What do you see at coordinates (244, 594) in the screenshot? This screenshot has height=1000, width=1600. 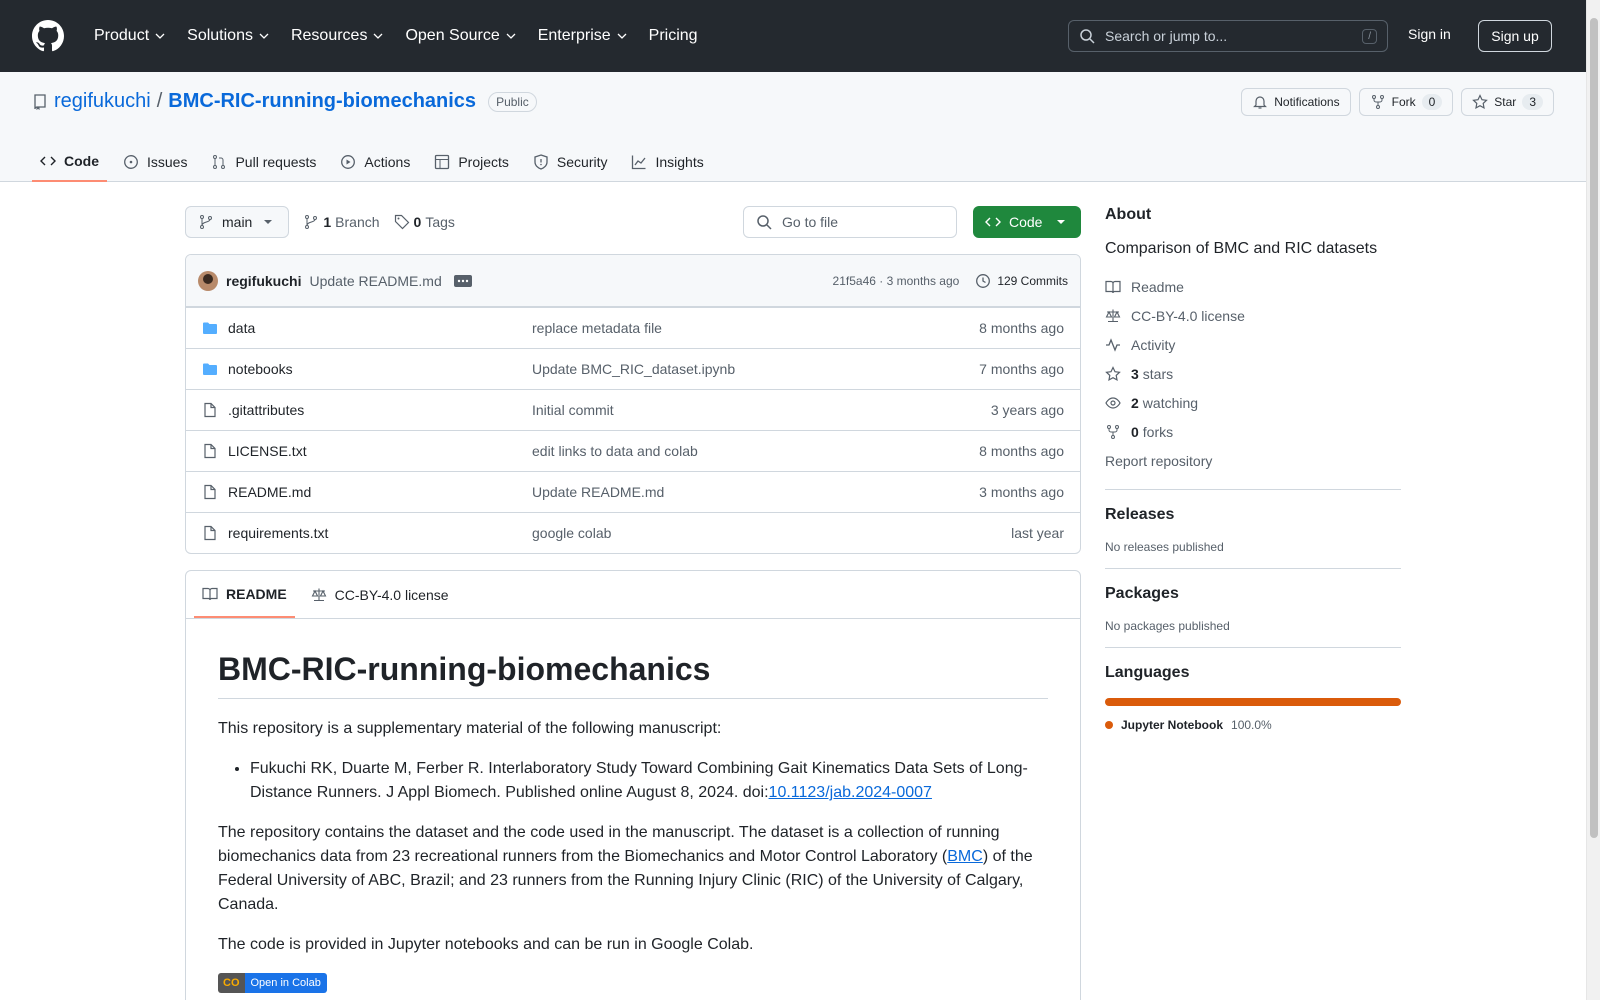 I see `tab-readme: README` at bounding box center [244, 594].